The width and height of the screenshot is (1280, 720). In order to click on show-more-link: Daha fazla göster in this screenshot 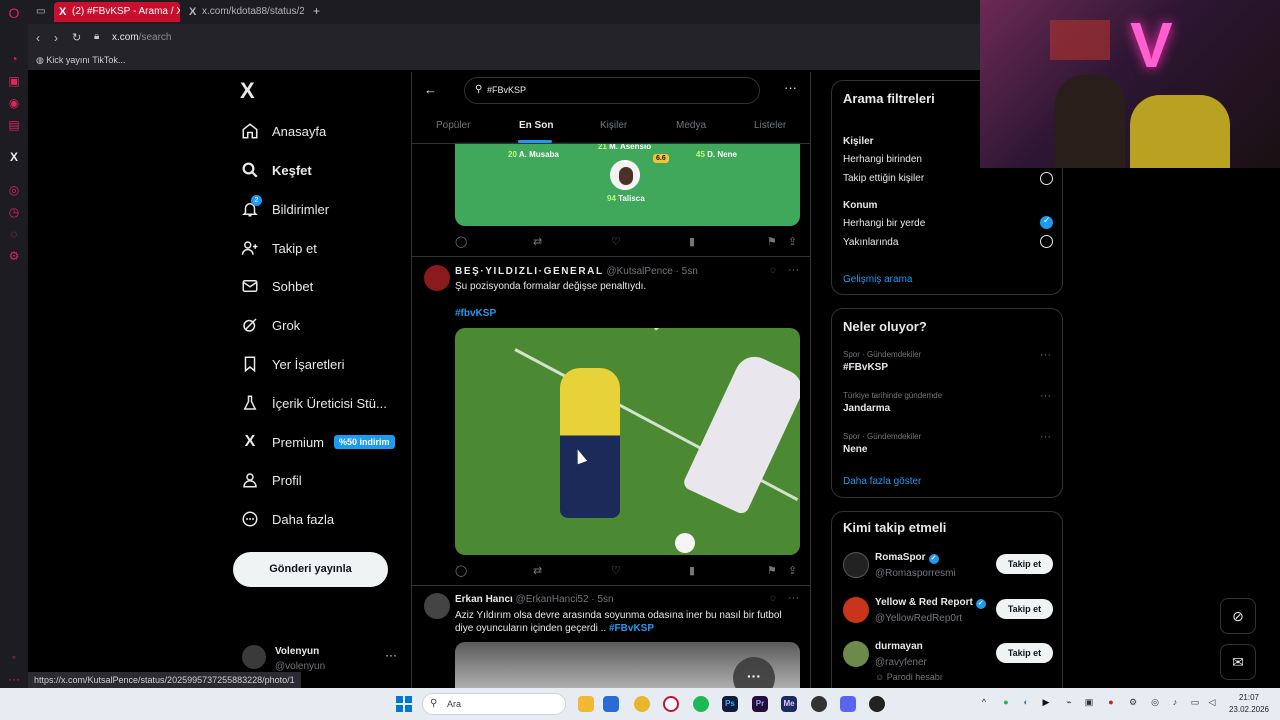, I will do `click(882, 481)`.